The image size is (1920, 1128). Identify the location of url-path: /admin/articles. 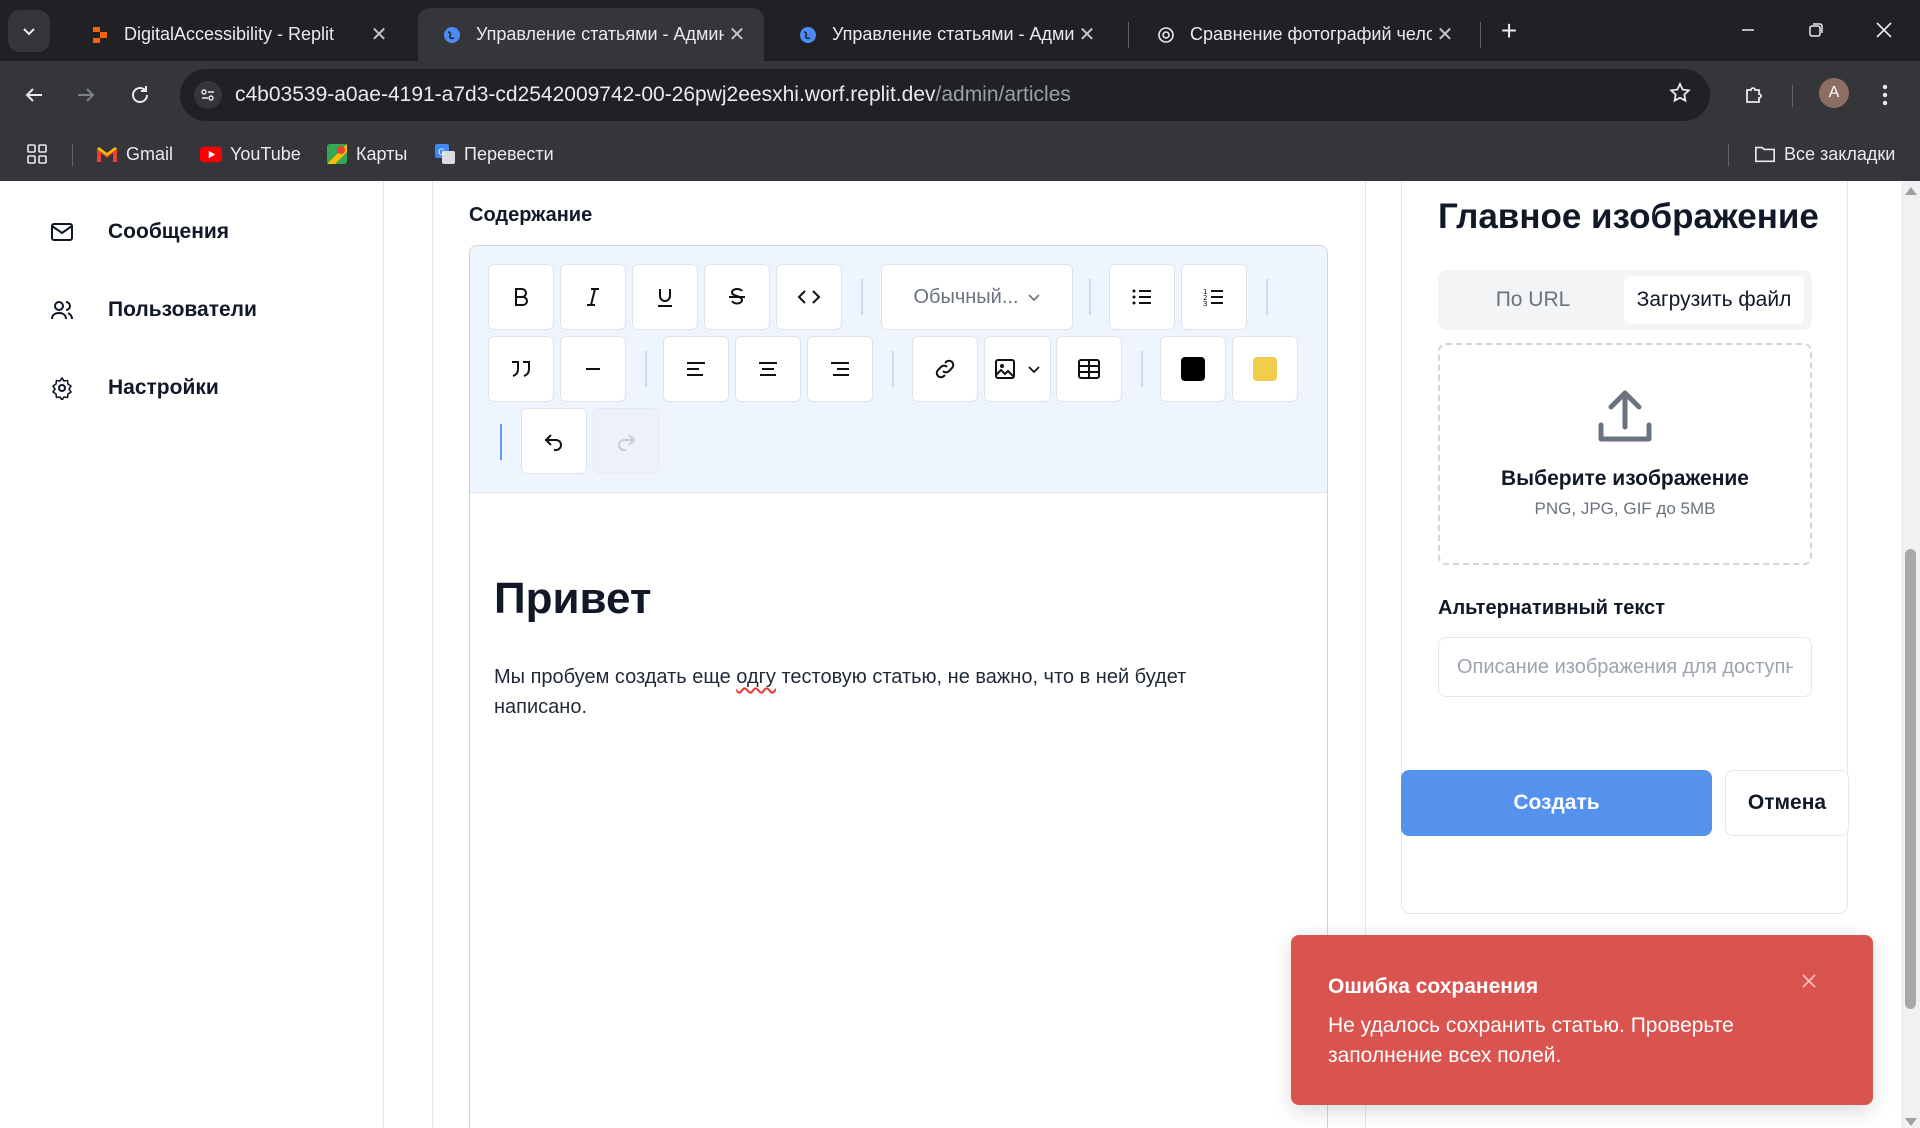
(1003, 94).